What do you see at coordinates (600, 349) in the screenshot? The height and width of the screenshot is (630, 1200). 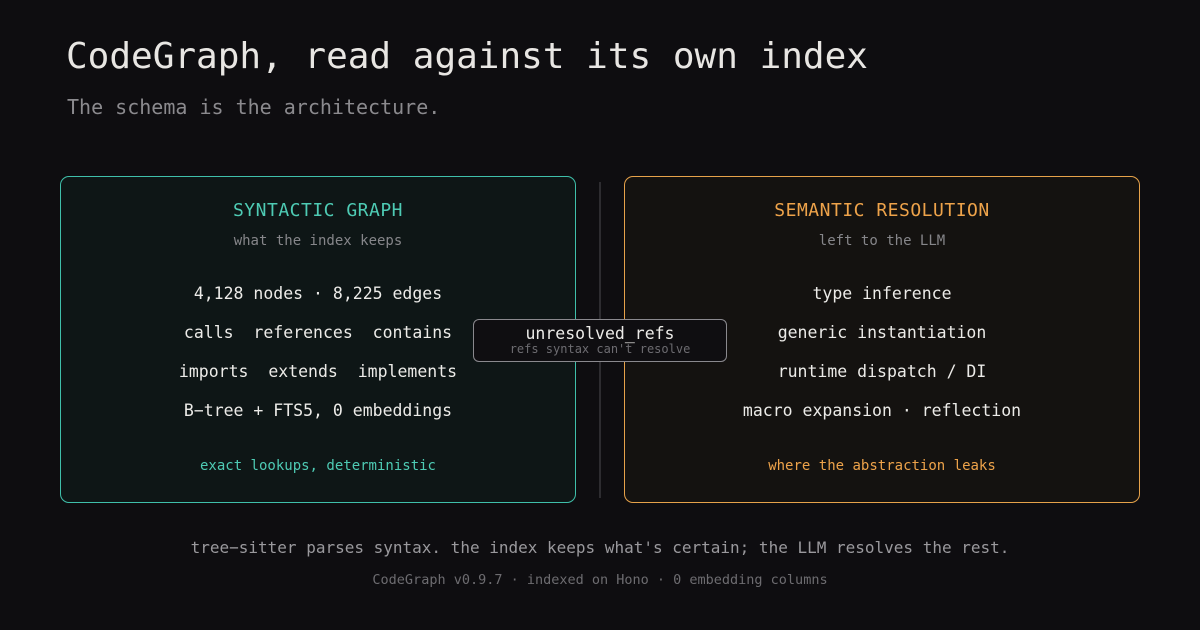 I see `bridge-sublabel: refs syntax can't resolve` at bounding box center [600, 349].